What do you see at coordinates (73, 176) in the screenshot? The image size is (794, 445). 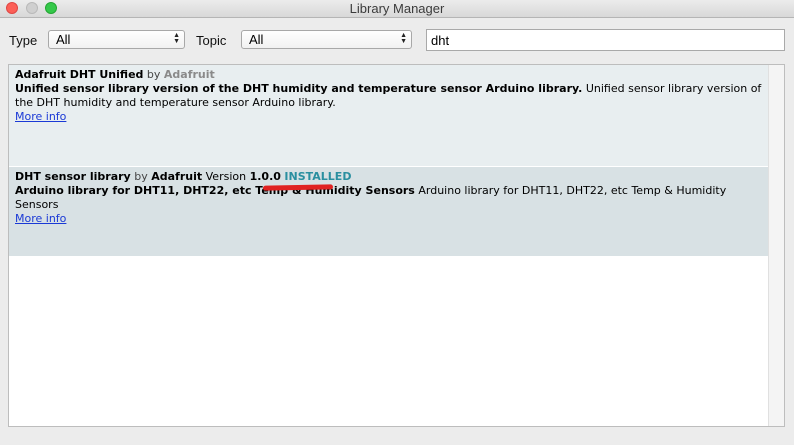 I see `library-name: DHT sensor library` at bounding box center [73, 176].